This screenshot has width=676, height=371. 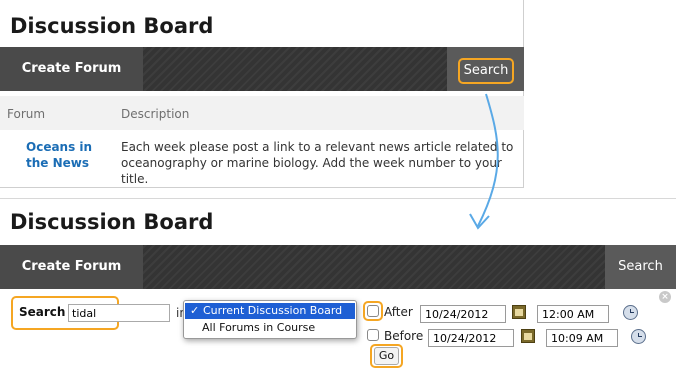 I want to click on search-label: Search, so click(x=42, y=312).